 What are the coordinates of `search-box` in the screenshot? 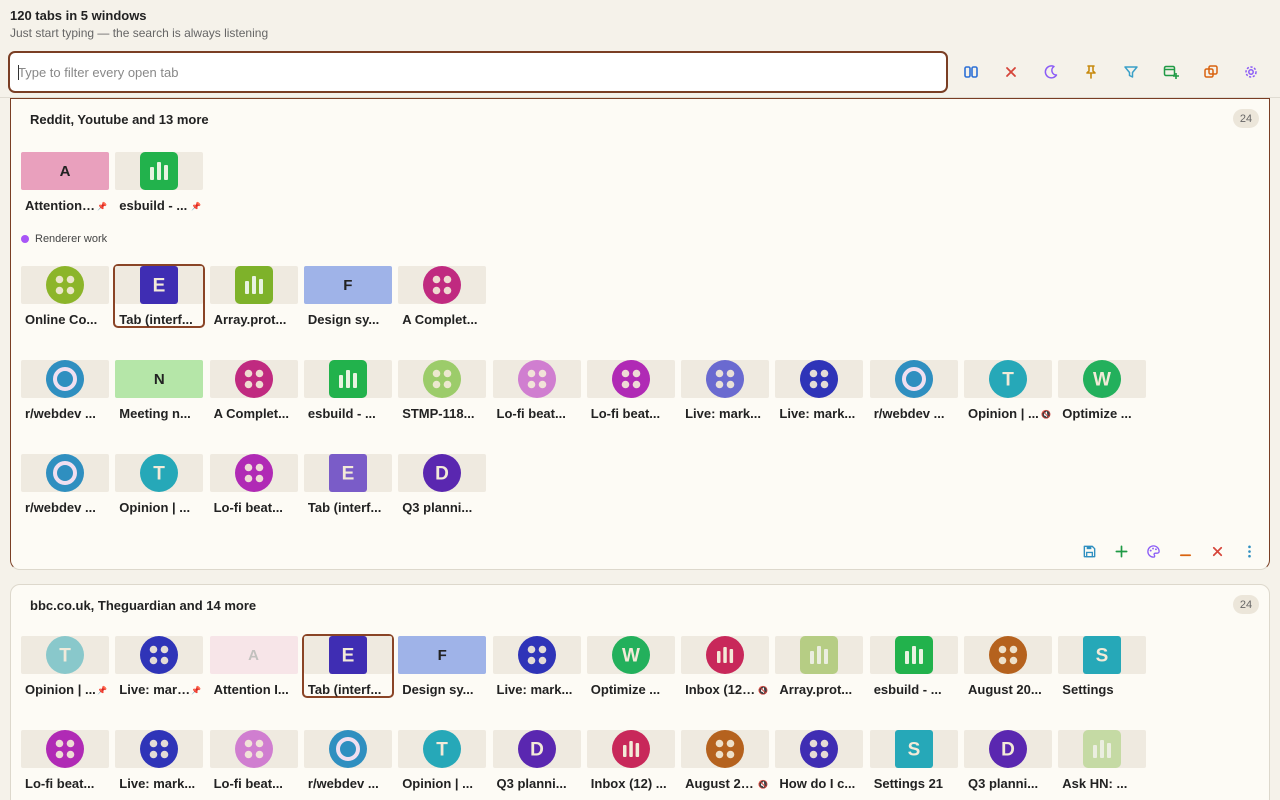 It's located at (478, 72).